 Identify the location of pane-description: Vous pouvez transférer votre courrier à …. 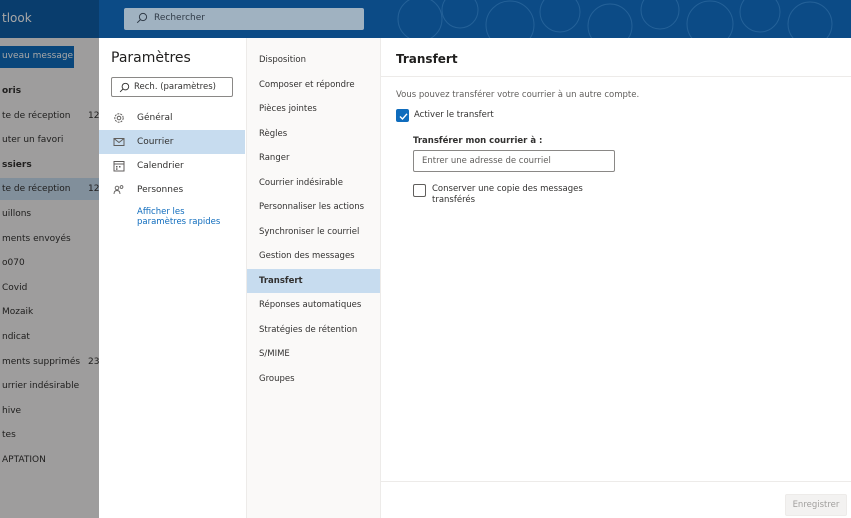
(518, 95).